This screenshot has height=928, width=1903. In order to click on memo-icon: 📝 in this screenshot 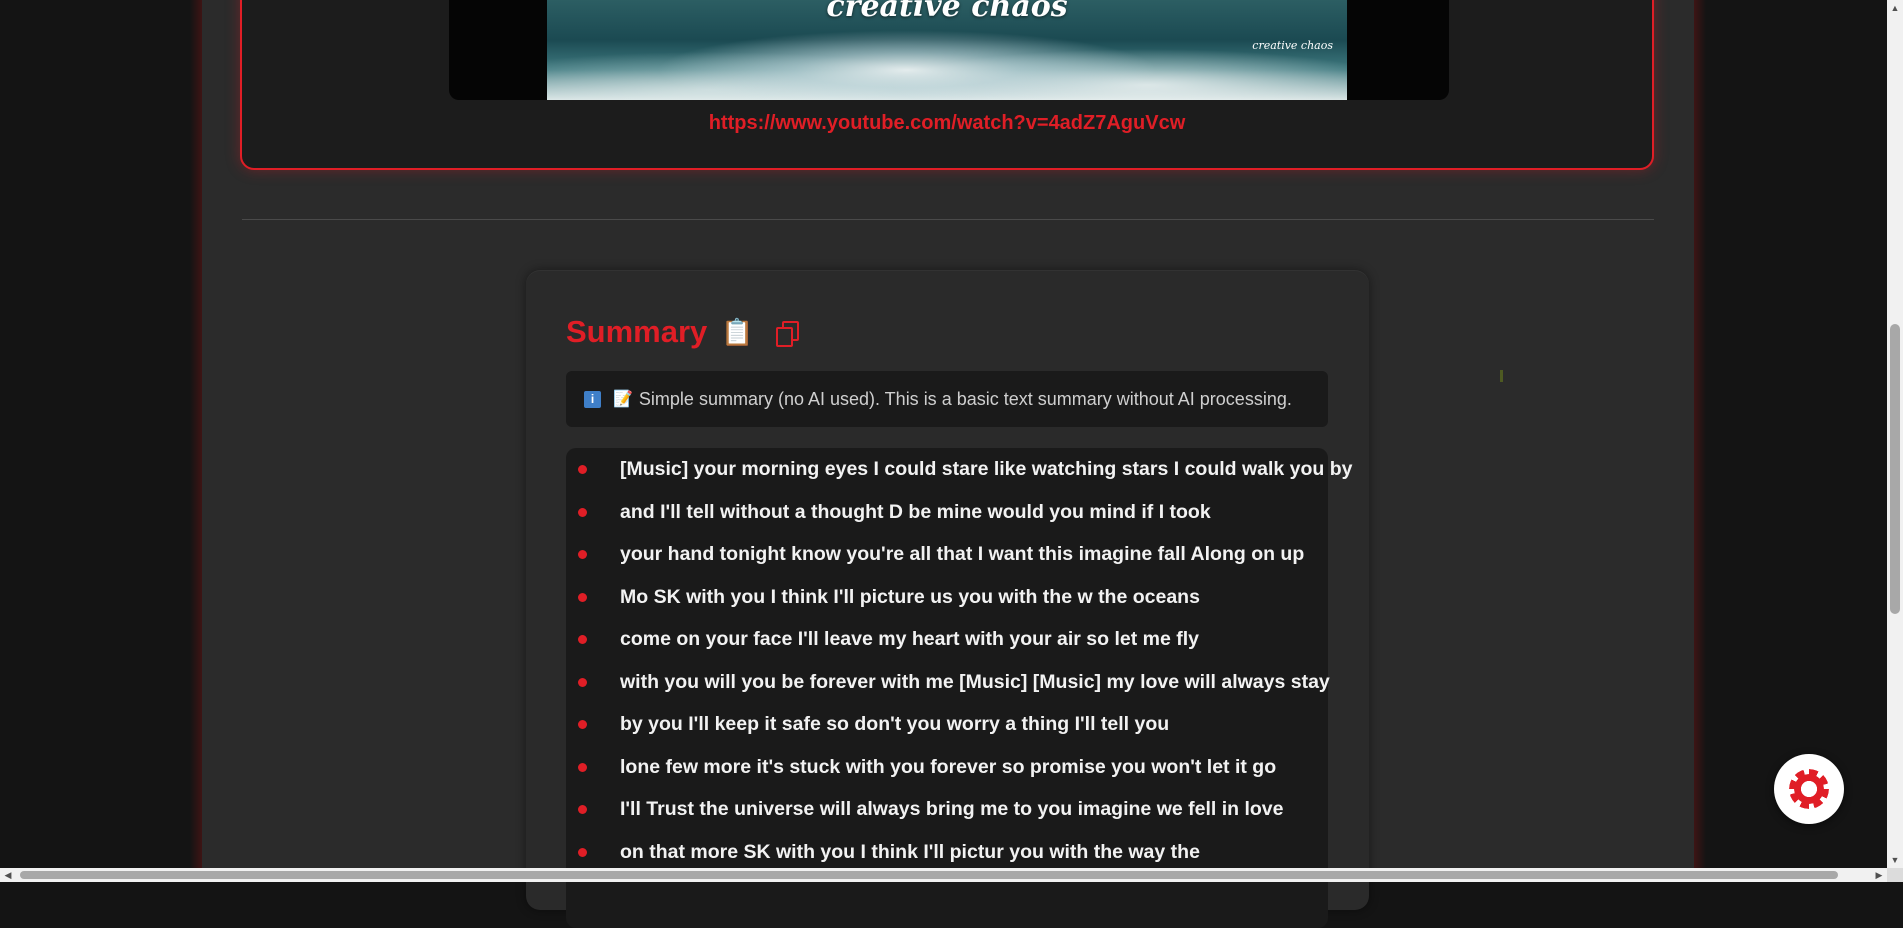, I will do `click(623, 399)`.